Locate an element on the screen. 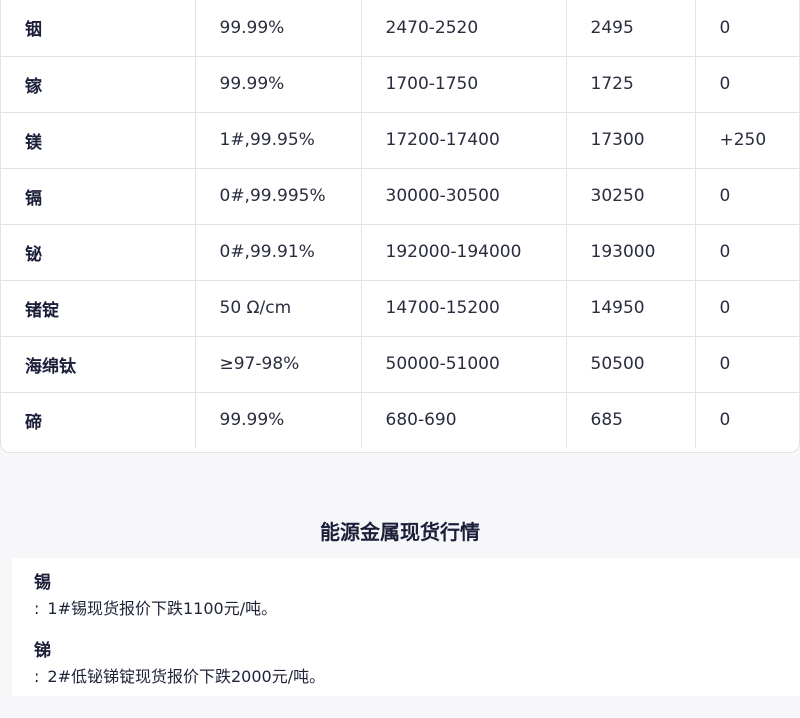 Image resolution: width=800 pixels, height=718 pixels. price-range-cell: 192000-194000 is located at coordinates (464, 252).